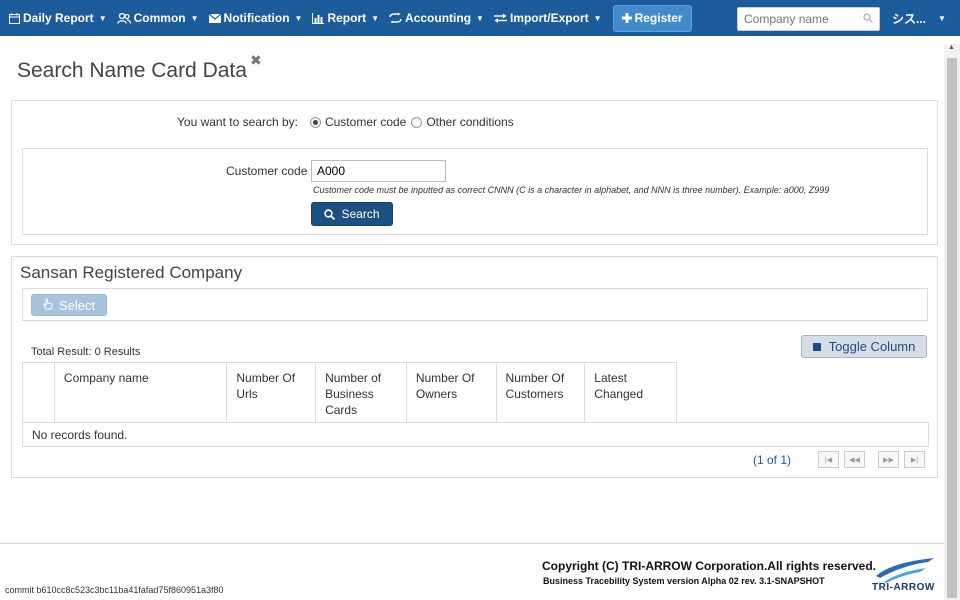  I want to click on select-button: Select, so click(69, 305).